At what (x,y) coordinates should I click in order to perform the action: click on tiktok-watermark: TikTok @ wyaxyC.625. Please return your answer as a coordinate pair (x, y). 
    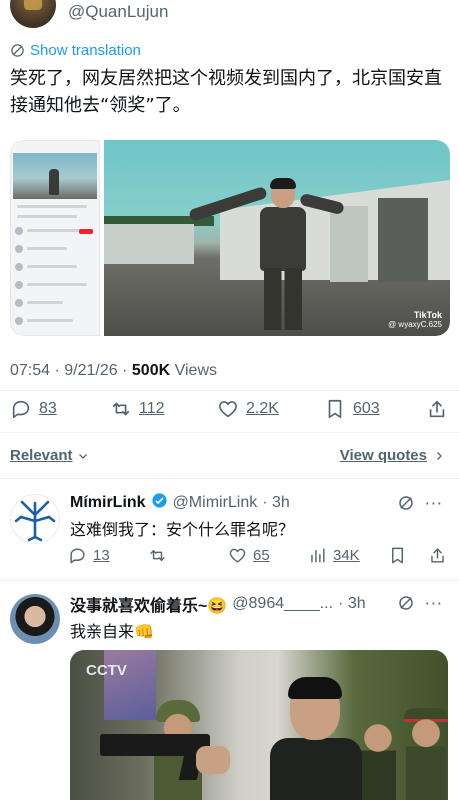
    Looking at the image, I should click on (415, 319).